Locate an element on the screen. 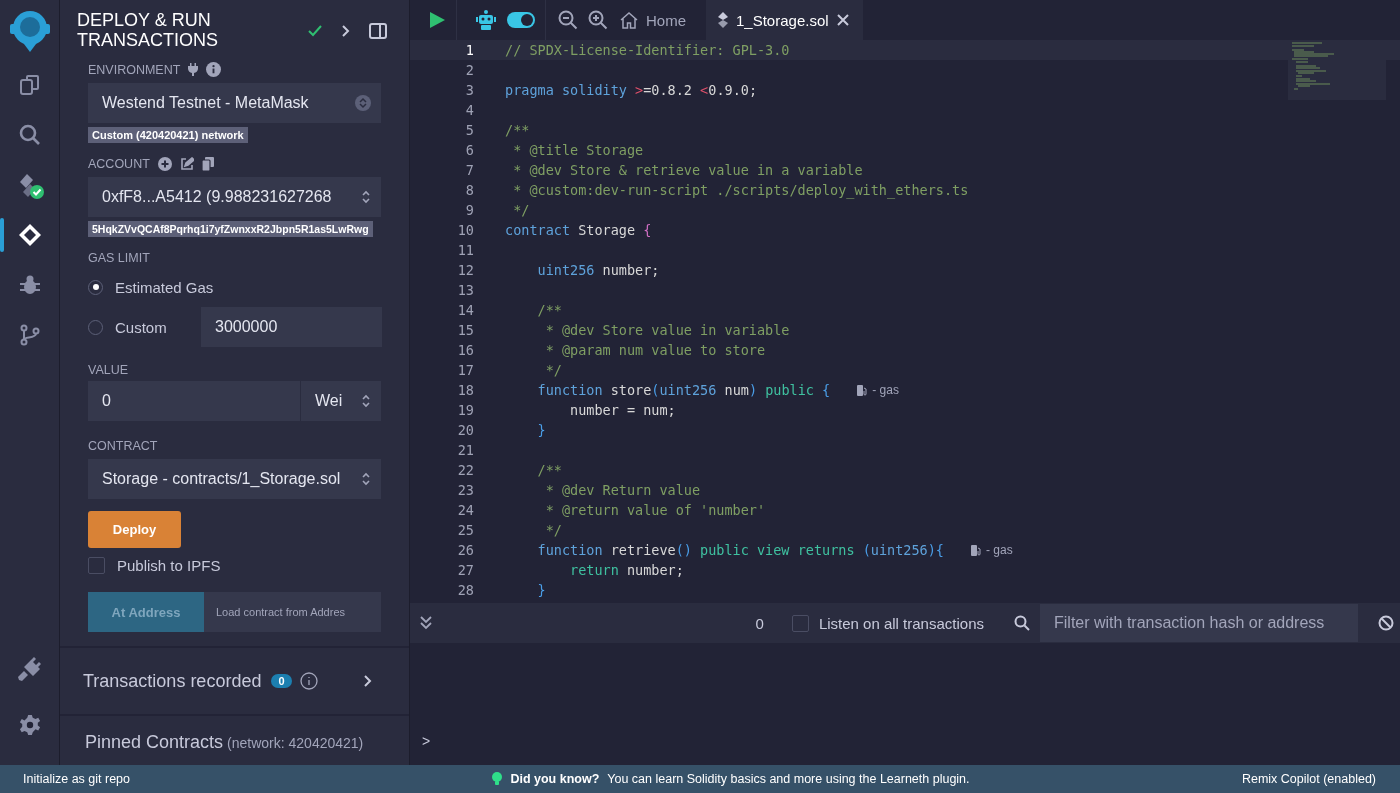  line-number: 24 is located at coordinates (465, 510).